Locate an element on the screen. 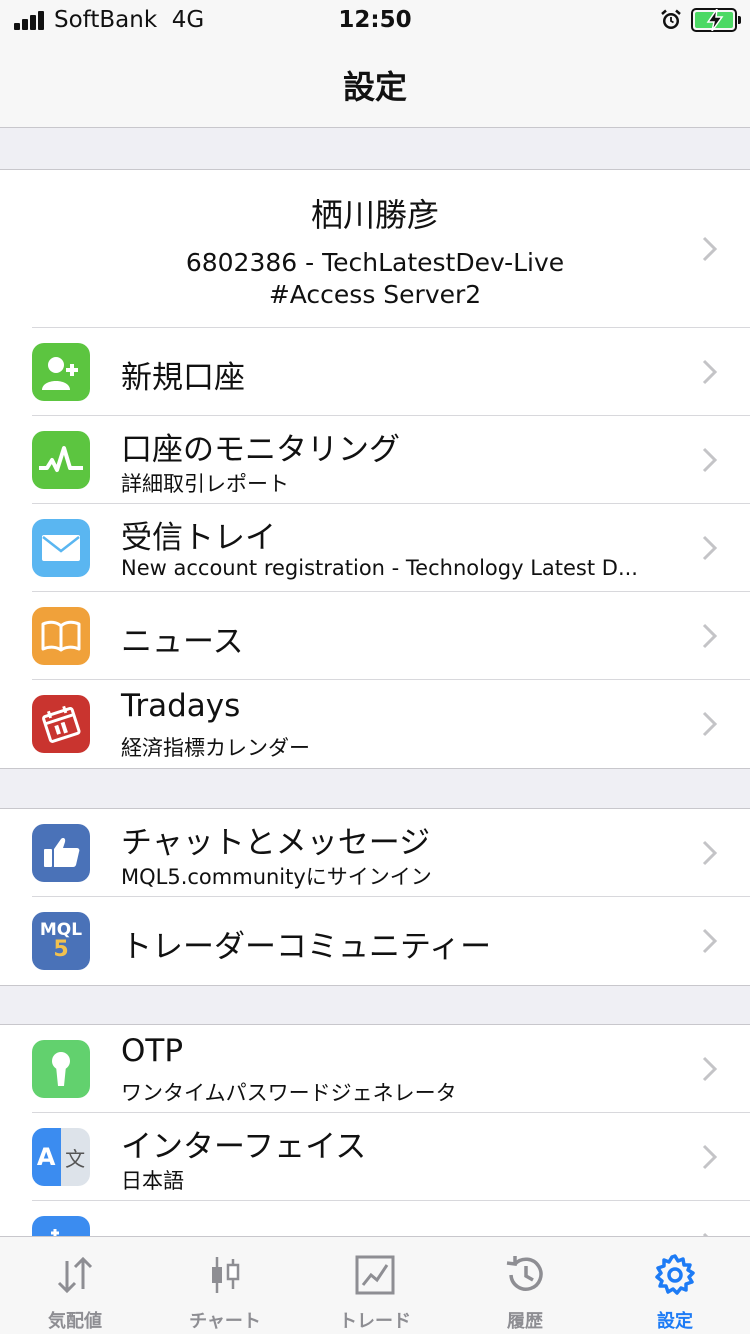 The image size is (750, 1334). tab-chart: チャート is located at coordinates (225, 1285).